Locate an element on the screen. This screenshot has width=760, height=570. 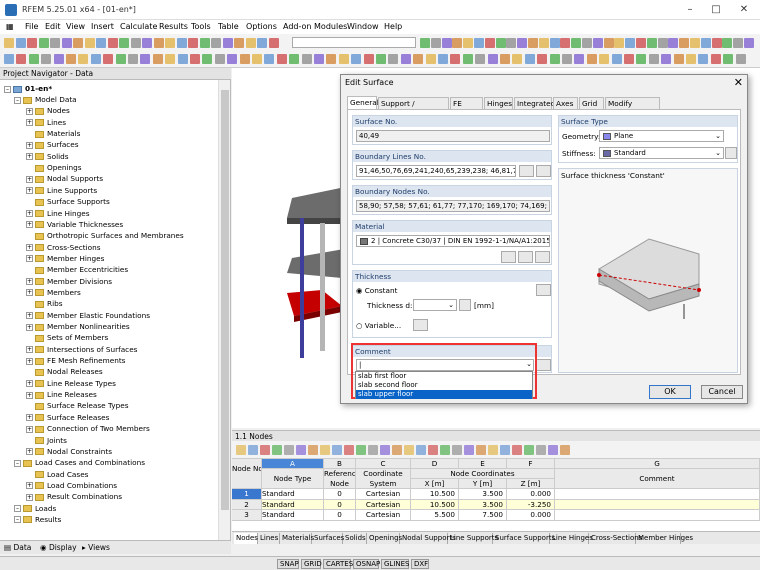
tab-support-eccentricity: Support / Eccentricity is located at coordinates (413, 107).